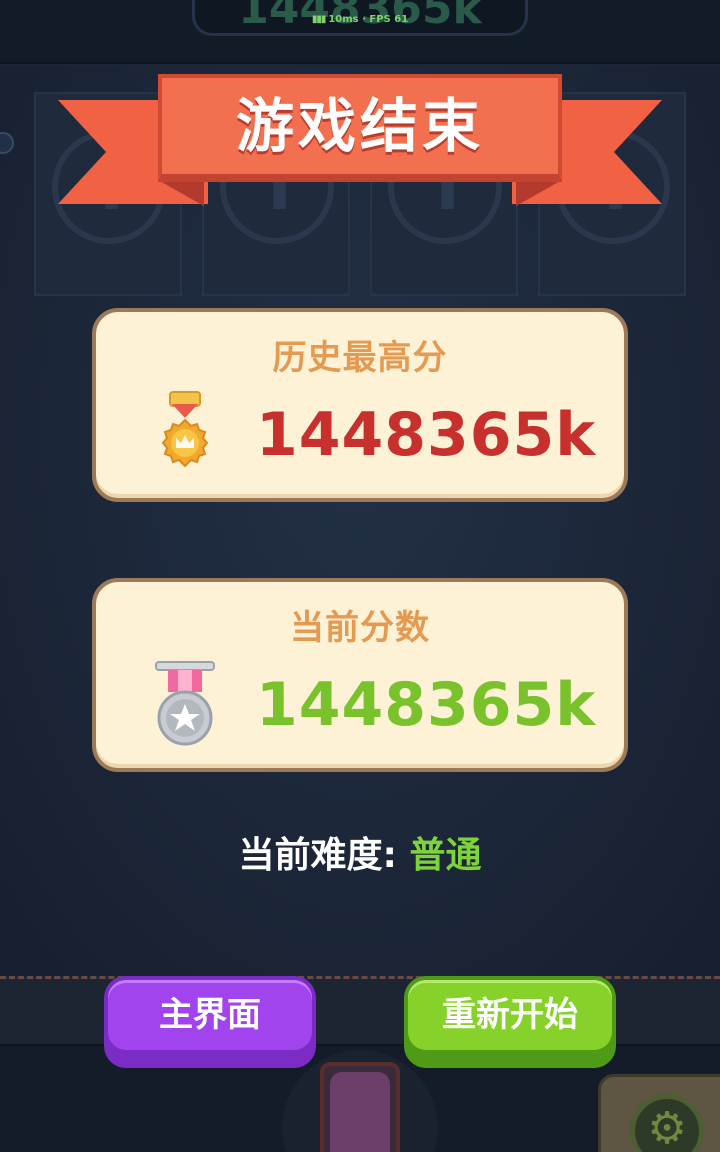 The height and width of the screenshot is (1152, 720). What do you see at coordinates (360, 19) in the screenshot?
I see `fps-indicator: ▮▮▮ 10ms · FPS 61` at bounding box center [360, 19].